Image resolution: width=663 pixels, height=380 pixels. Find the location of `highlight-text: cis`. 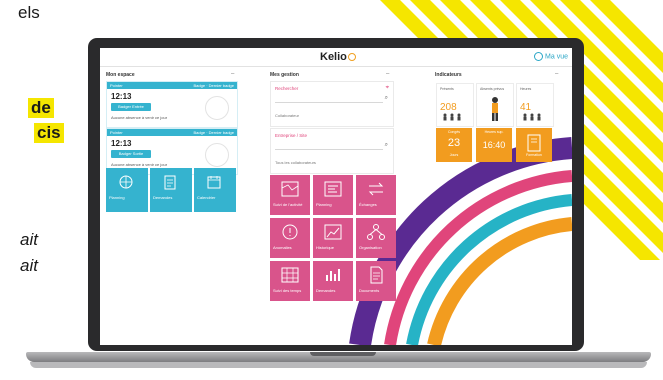

highlight-text: cis is located at coordinates (49, 133).